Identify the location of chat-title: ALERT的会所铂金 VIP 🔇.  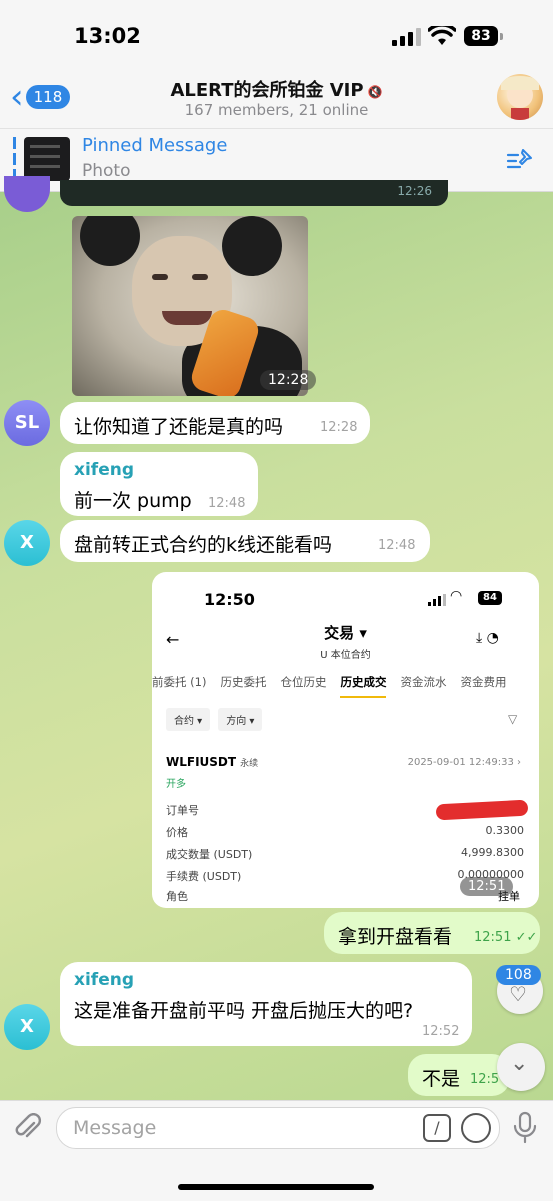
(276, 89).